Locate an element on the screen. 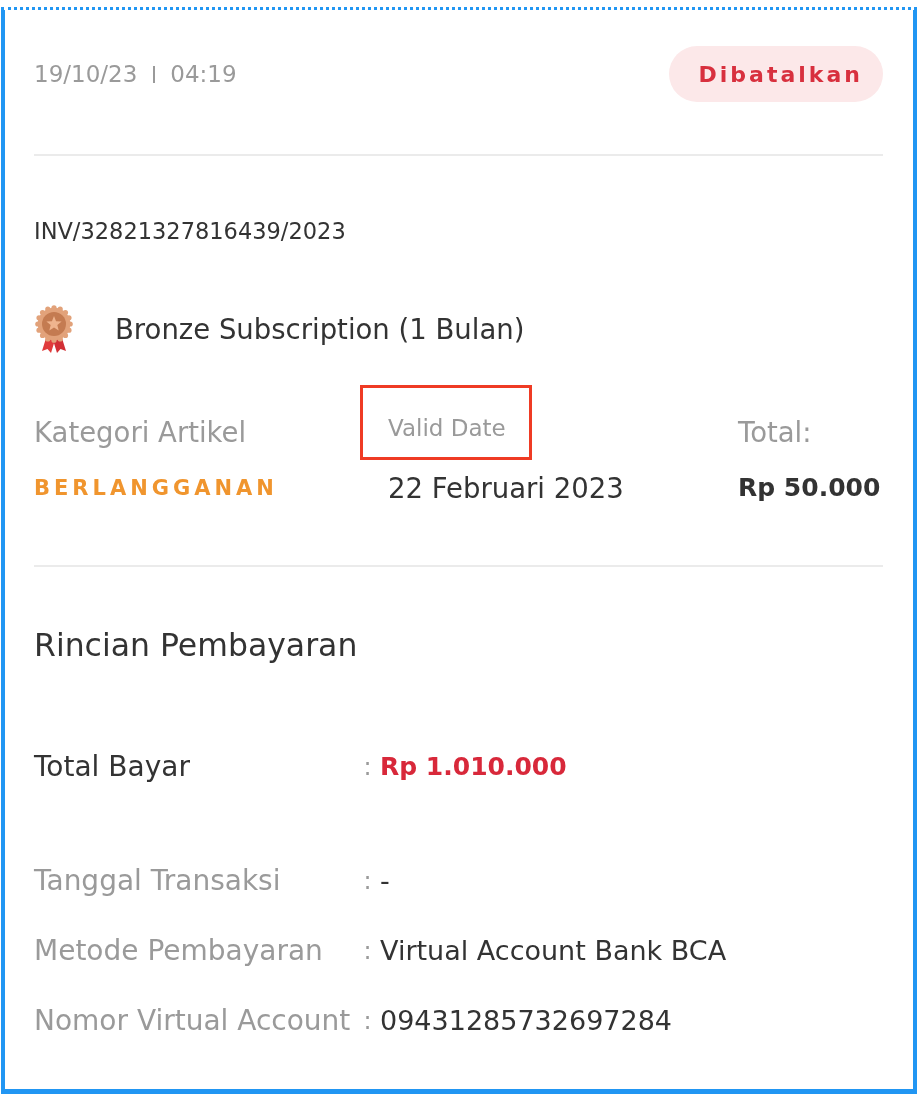  detail-value: Rp 1.010.000 is located at coordinates (473, 767).